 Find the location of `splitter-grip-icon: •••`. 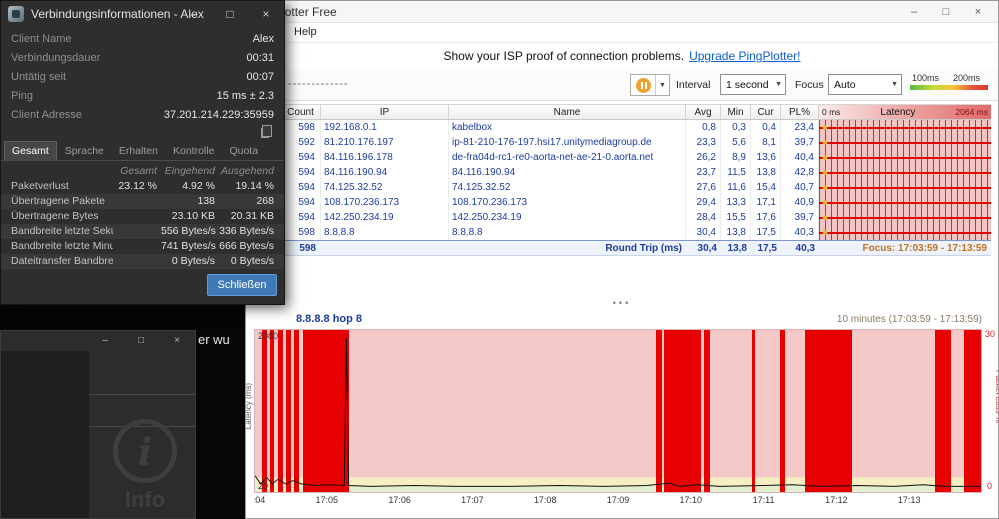

splitter-grip-icon: ••• is located at coordinates (622, 303).